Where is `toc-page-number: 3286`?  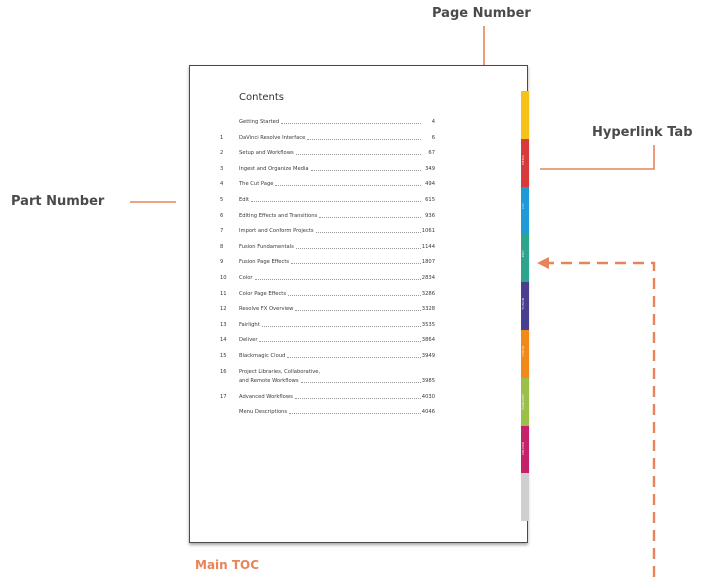
toc-page-number: 3286 is located at coordinates (428, 293).